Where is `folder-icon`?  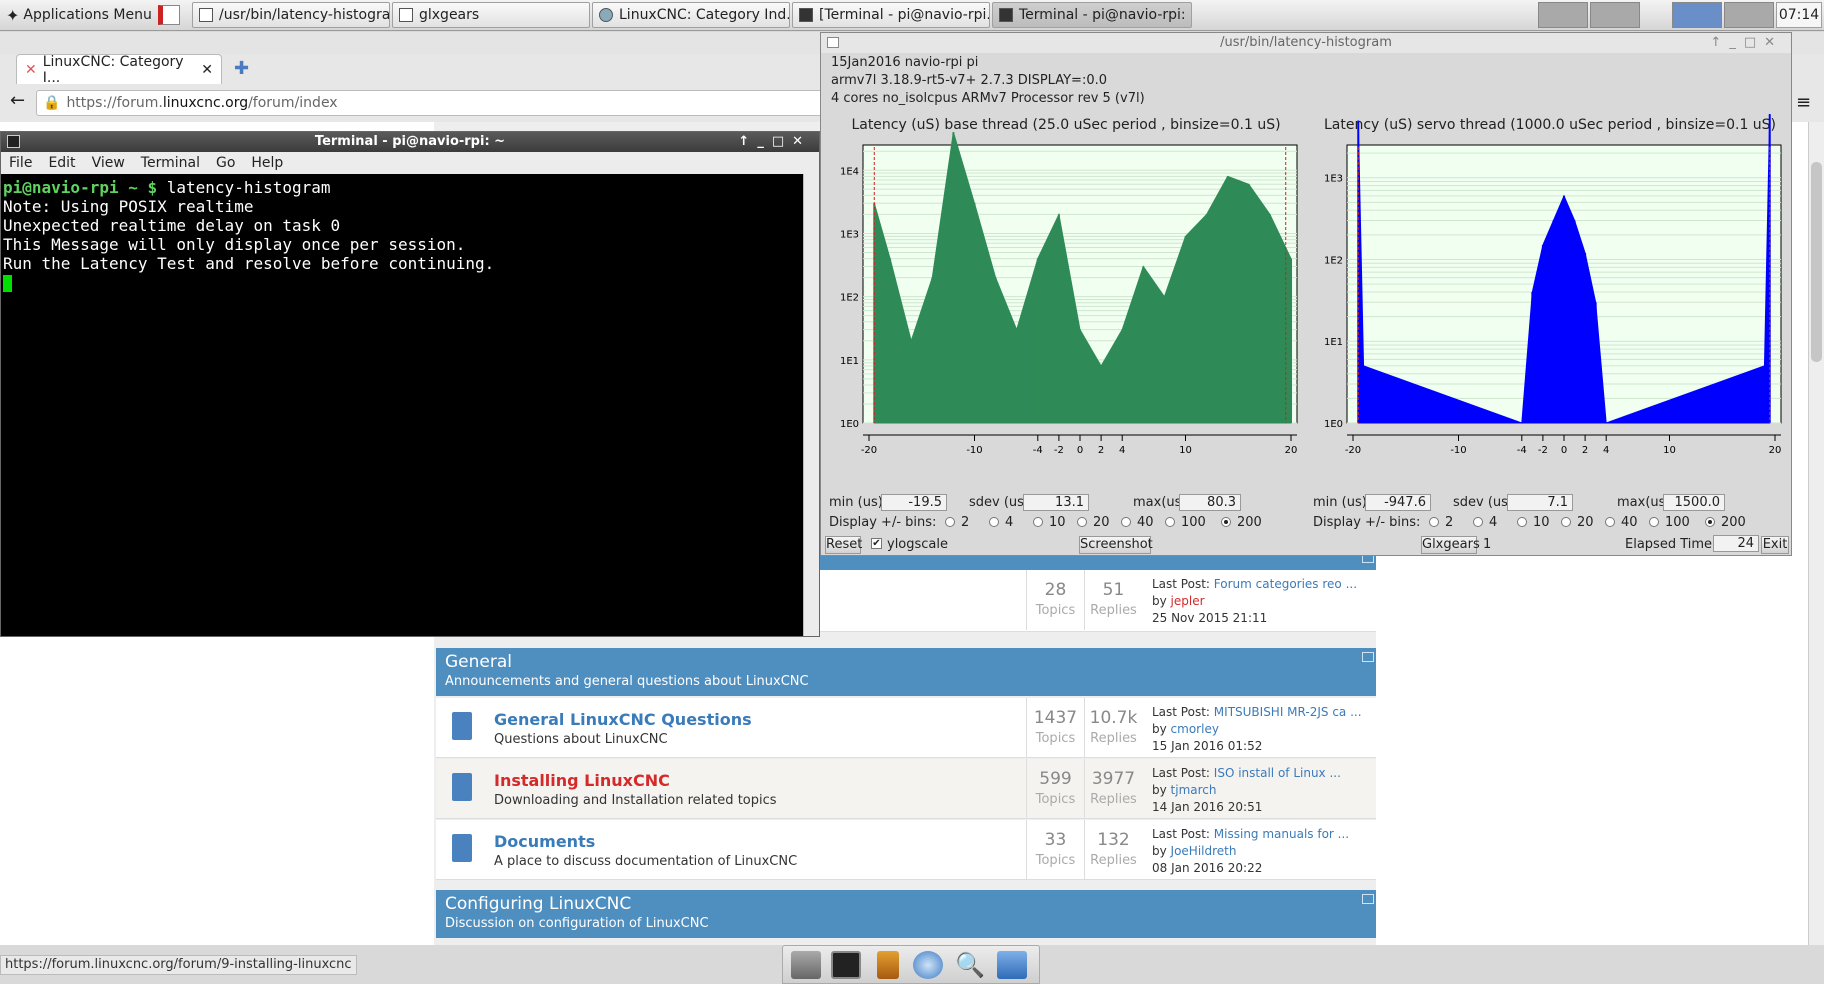
folder-icon is located at coordinates (1012, 965).